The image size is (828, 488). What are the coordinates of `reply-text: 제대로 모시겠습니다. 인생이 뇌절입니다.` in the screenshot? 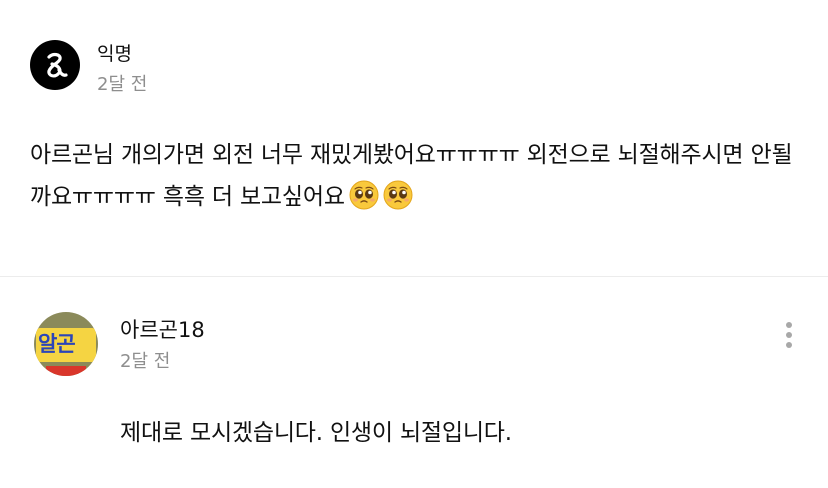 It's located at (316, 433).